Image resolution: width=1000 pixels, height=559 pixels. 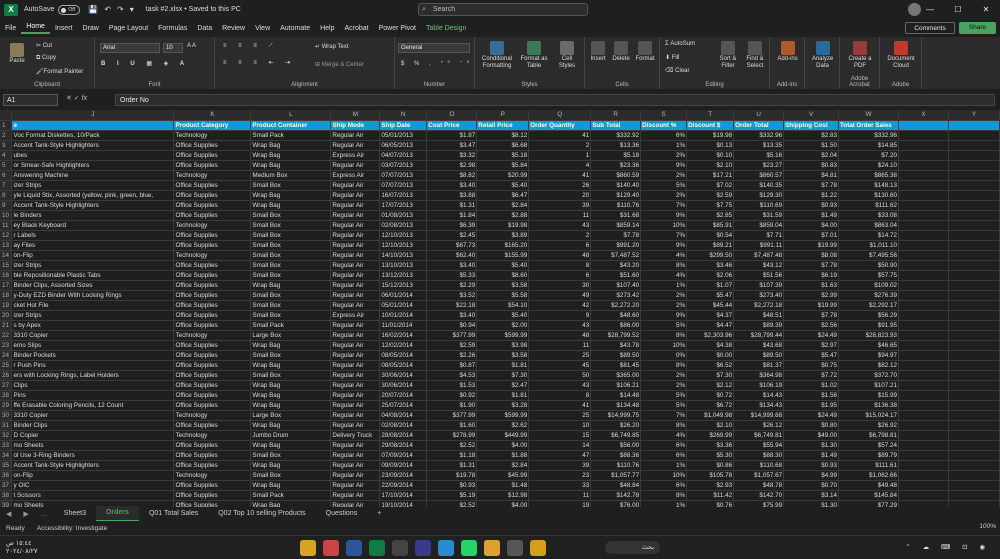 What do you see at coordinates (560, 305) in the screenshot?
I see `table-cell: 42` at bounding box center [560, 305].